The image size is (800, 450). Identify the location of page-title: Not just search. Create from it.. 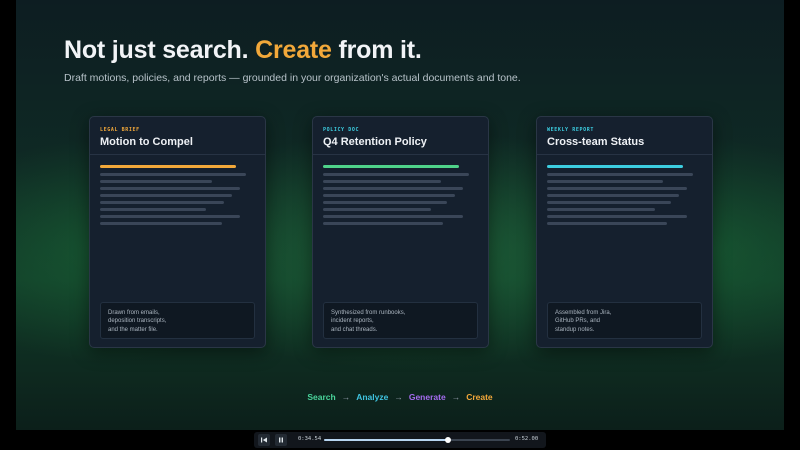
(243, 50).